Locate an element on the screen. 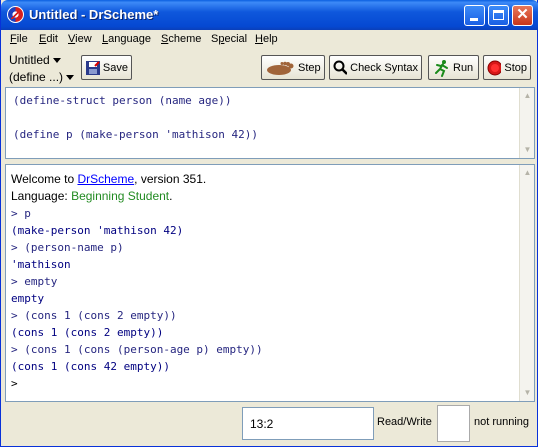 The height and width of the screenshot is (447, 538). close-button: ✕ is located at coordinates (522, 15).